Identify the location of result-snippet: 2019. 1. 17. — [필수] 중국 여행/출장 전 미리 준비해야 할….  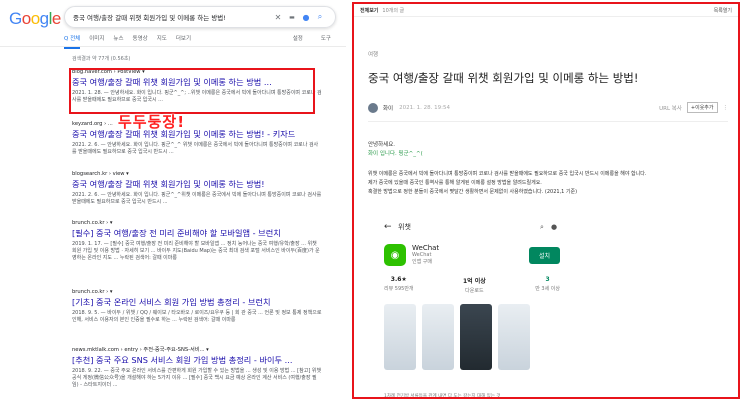
(196, 251).